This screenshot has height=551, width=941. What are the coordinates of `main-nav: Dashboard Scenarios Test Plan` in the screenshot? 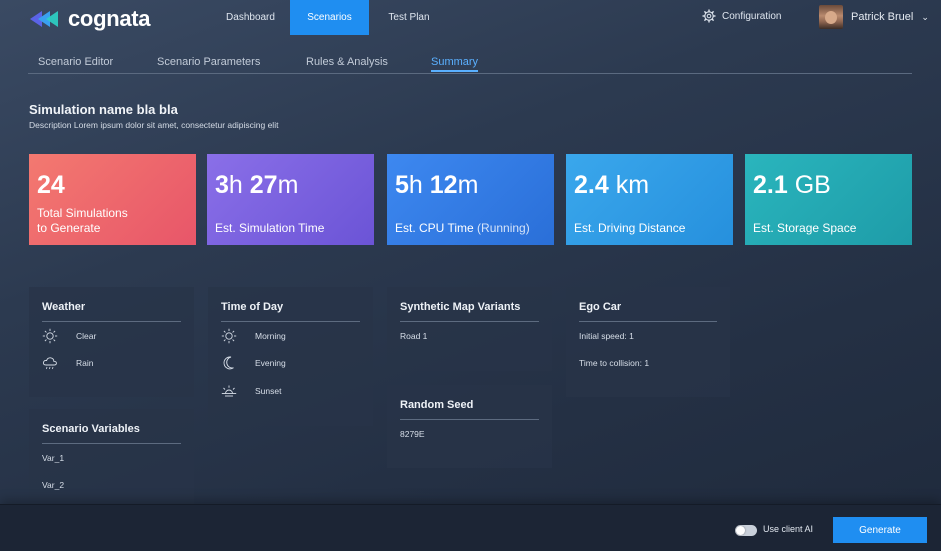 It's located at (330, 17).